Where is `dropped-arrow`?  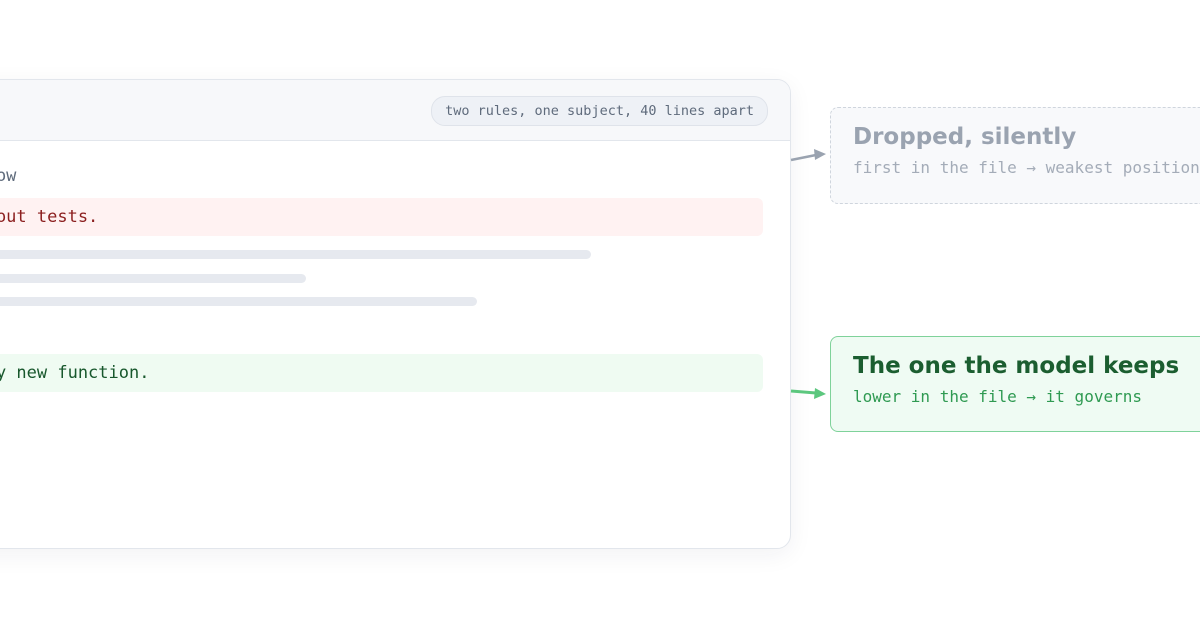 dropped-arrow is located at coordinates (808, 155).